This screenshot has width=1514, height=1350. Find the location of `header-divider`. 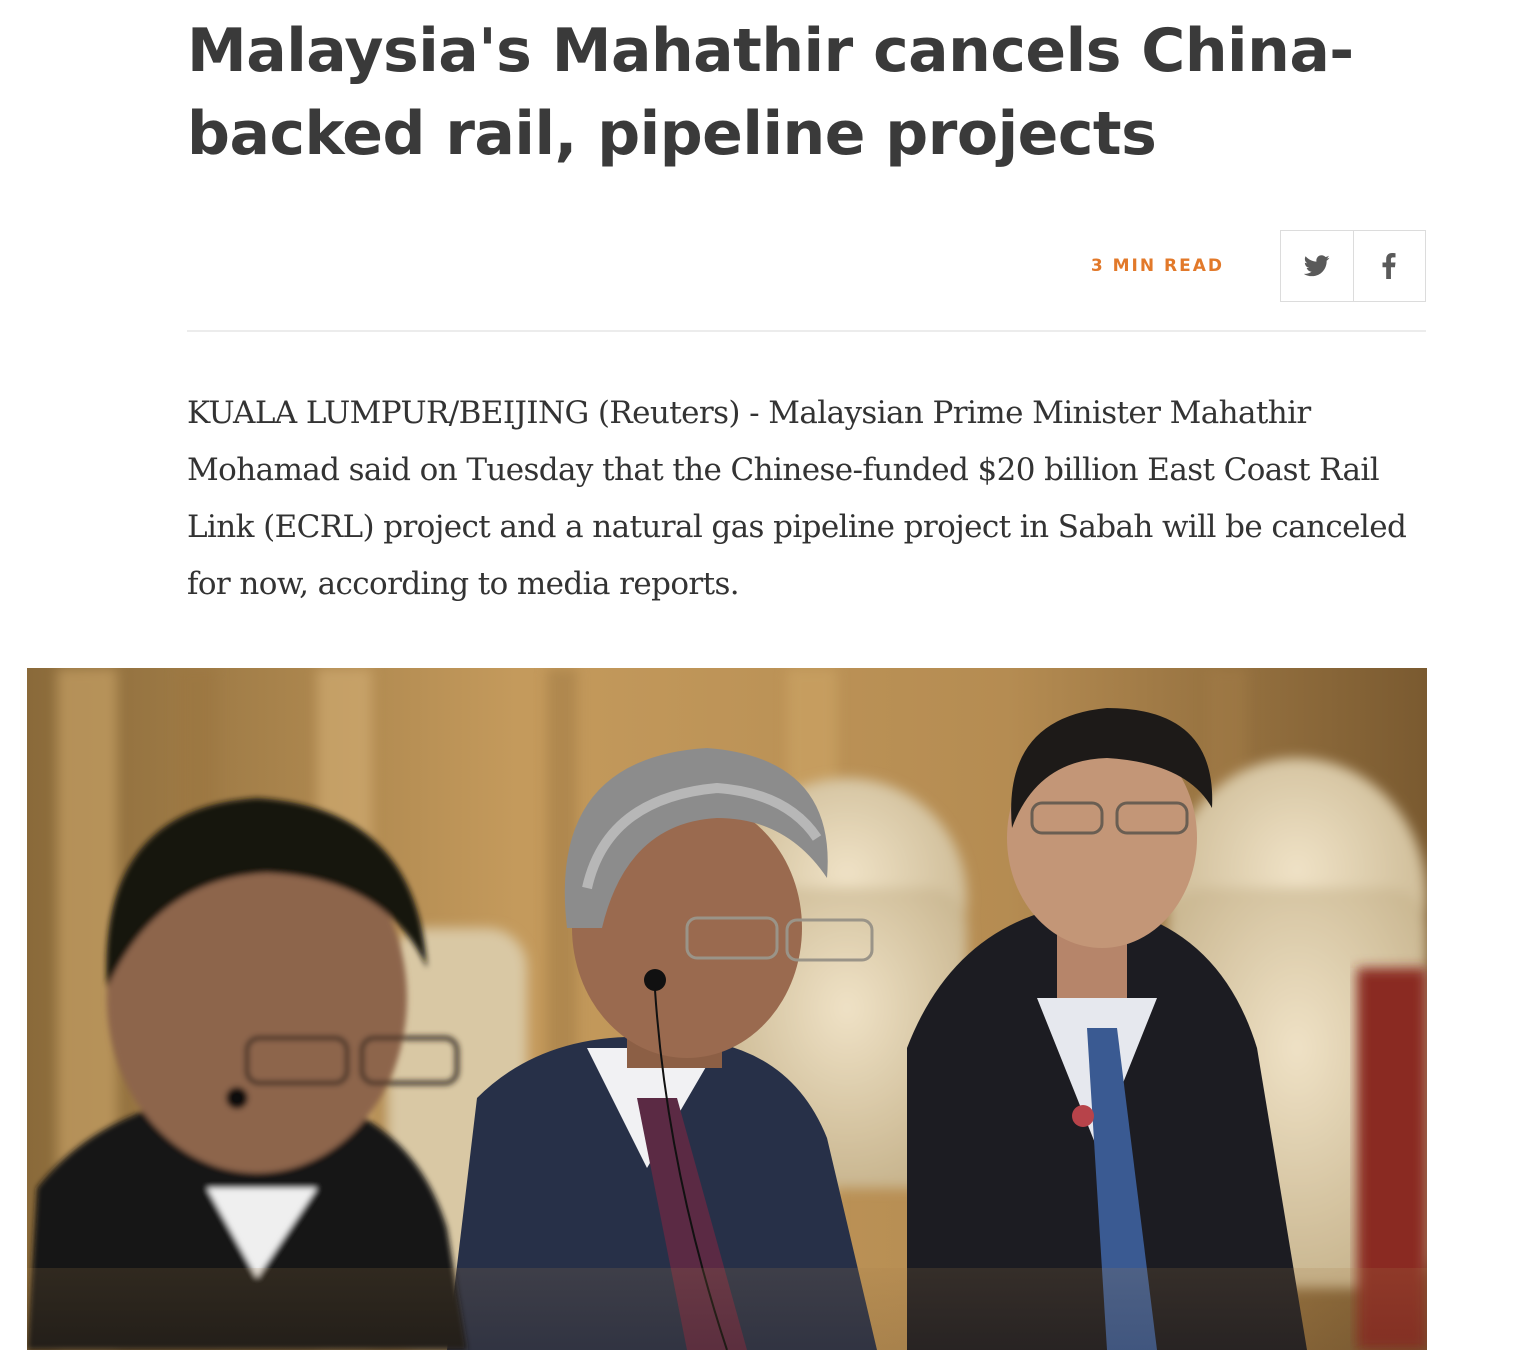

header-divider is located at coordinates (806, 331).